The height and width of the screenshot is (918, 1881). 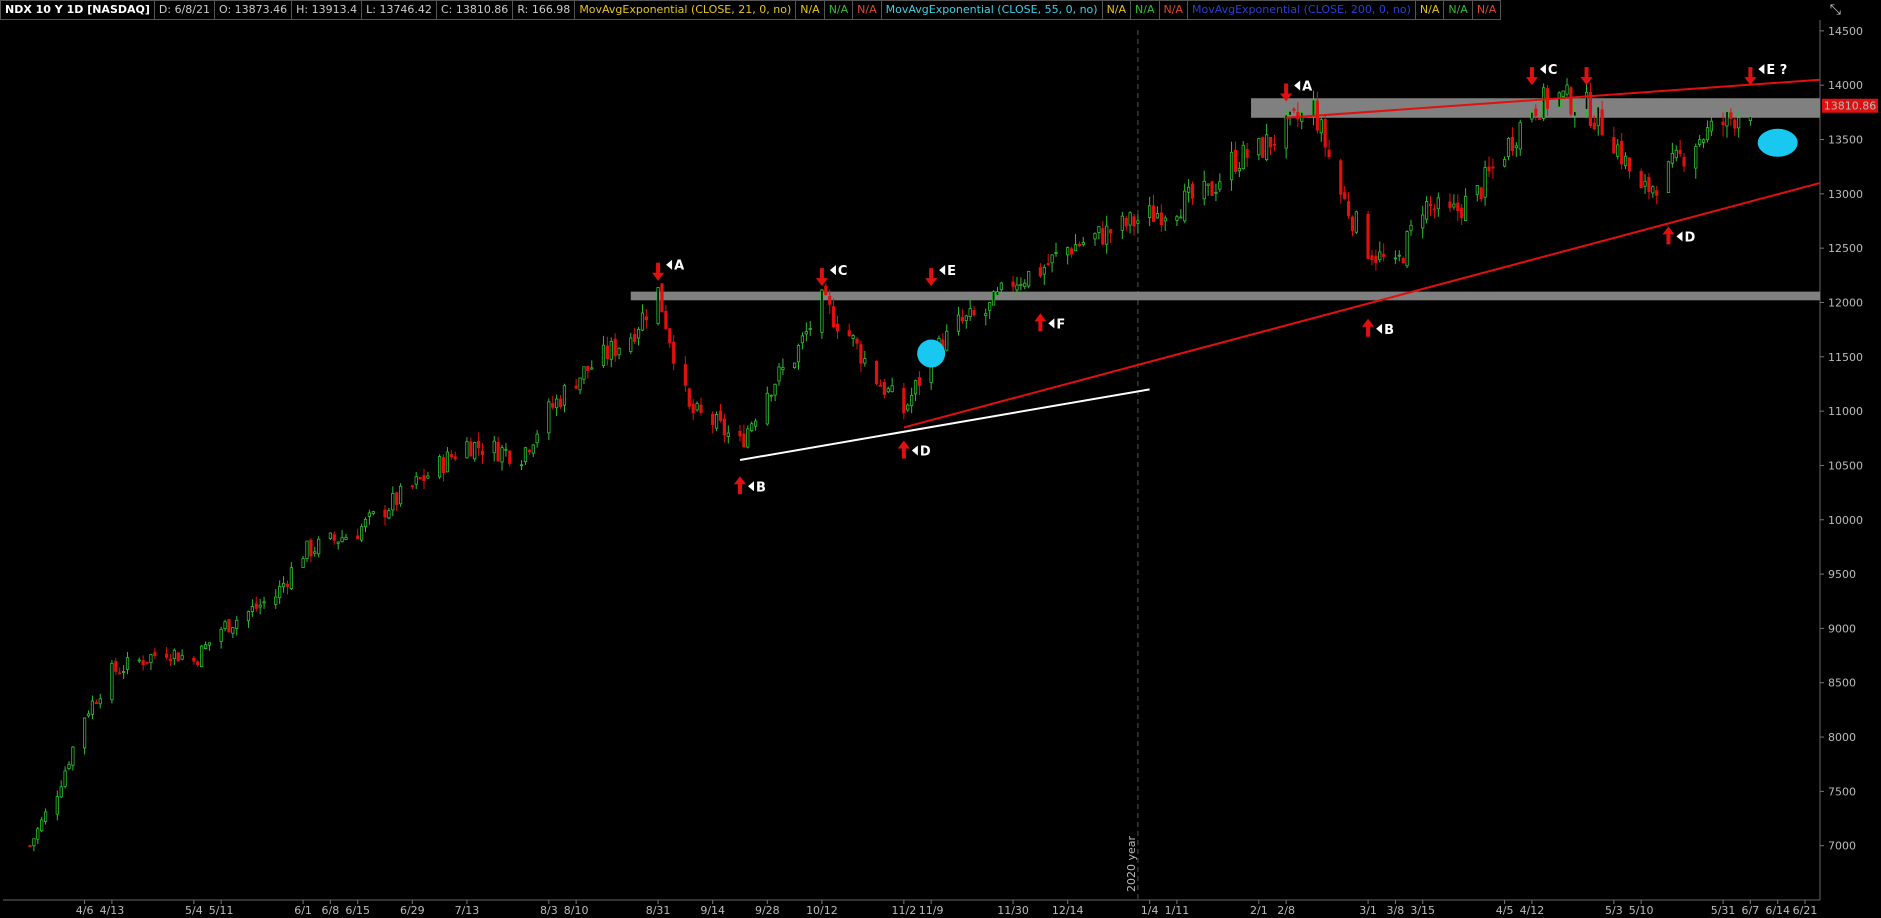 I want to click on y-tick-label: 7000, so click(x=1842, y=846).